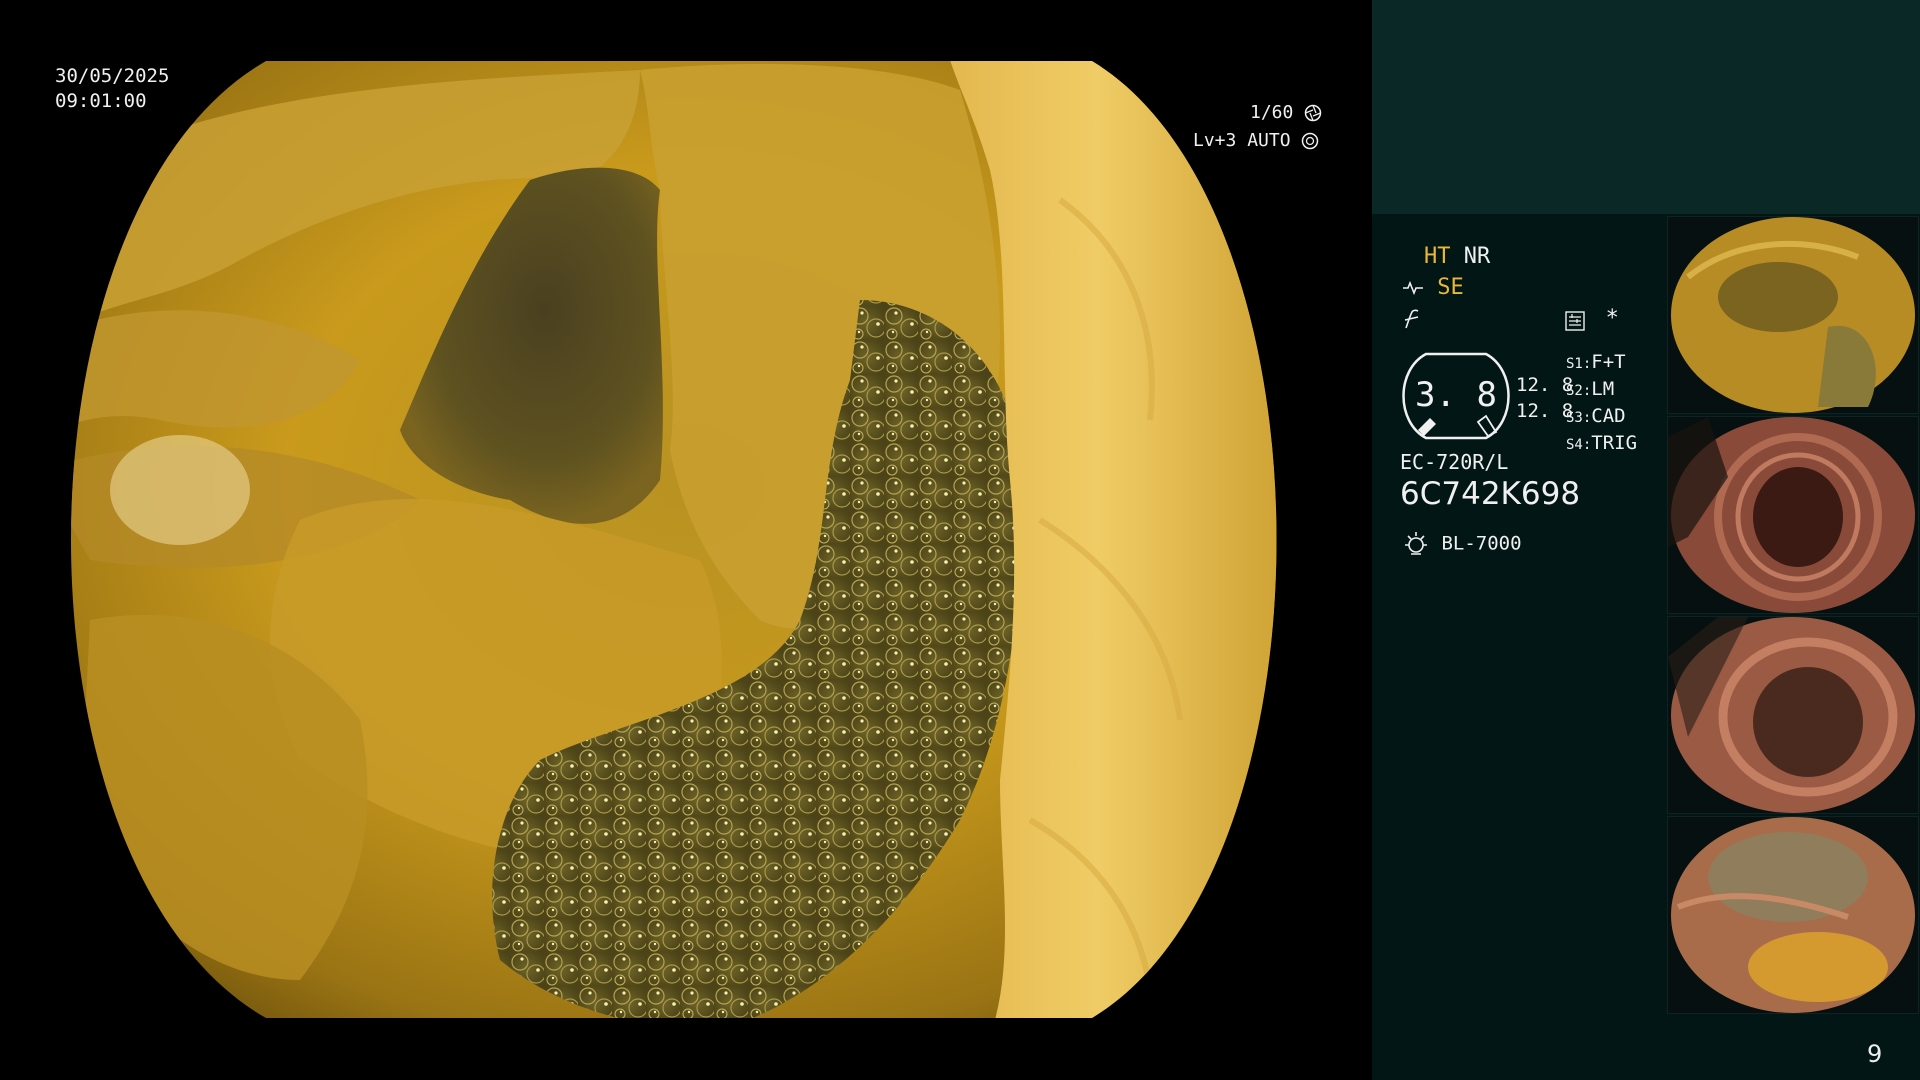 The height and width of the screenshot is (1080, 1920). I want to click on parameter-value-1: 12. 8, so click(1545, 385).